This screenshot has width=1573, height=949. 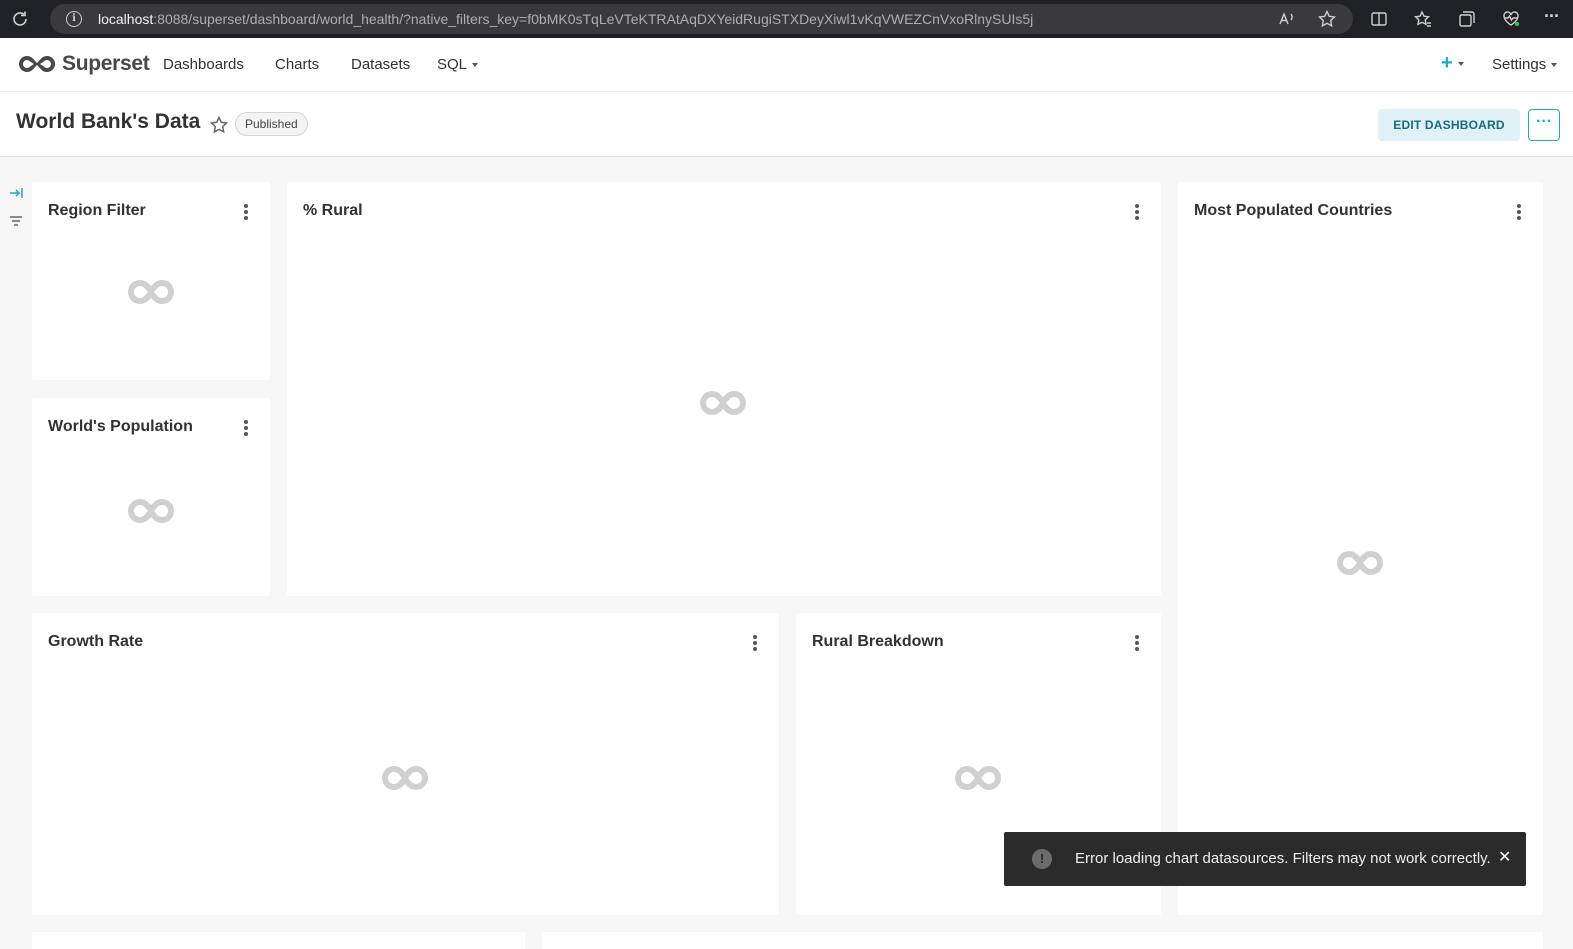 I want to click on chart-title: Growth Rate, so click(x=96, y=641).